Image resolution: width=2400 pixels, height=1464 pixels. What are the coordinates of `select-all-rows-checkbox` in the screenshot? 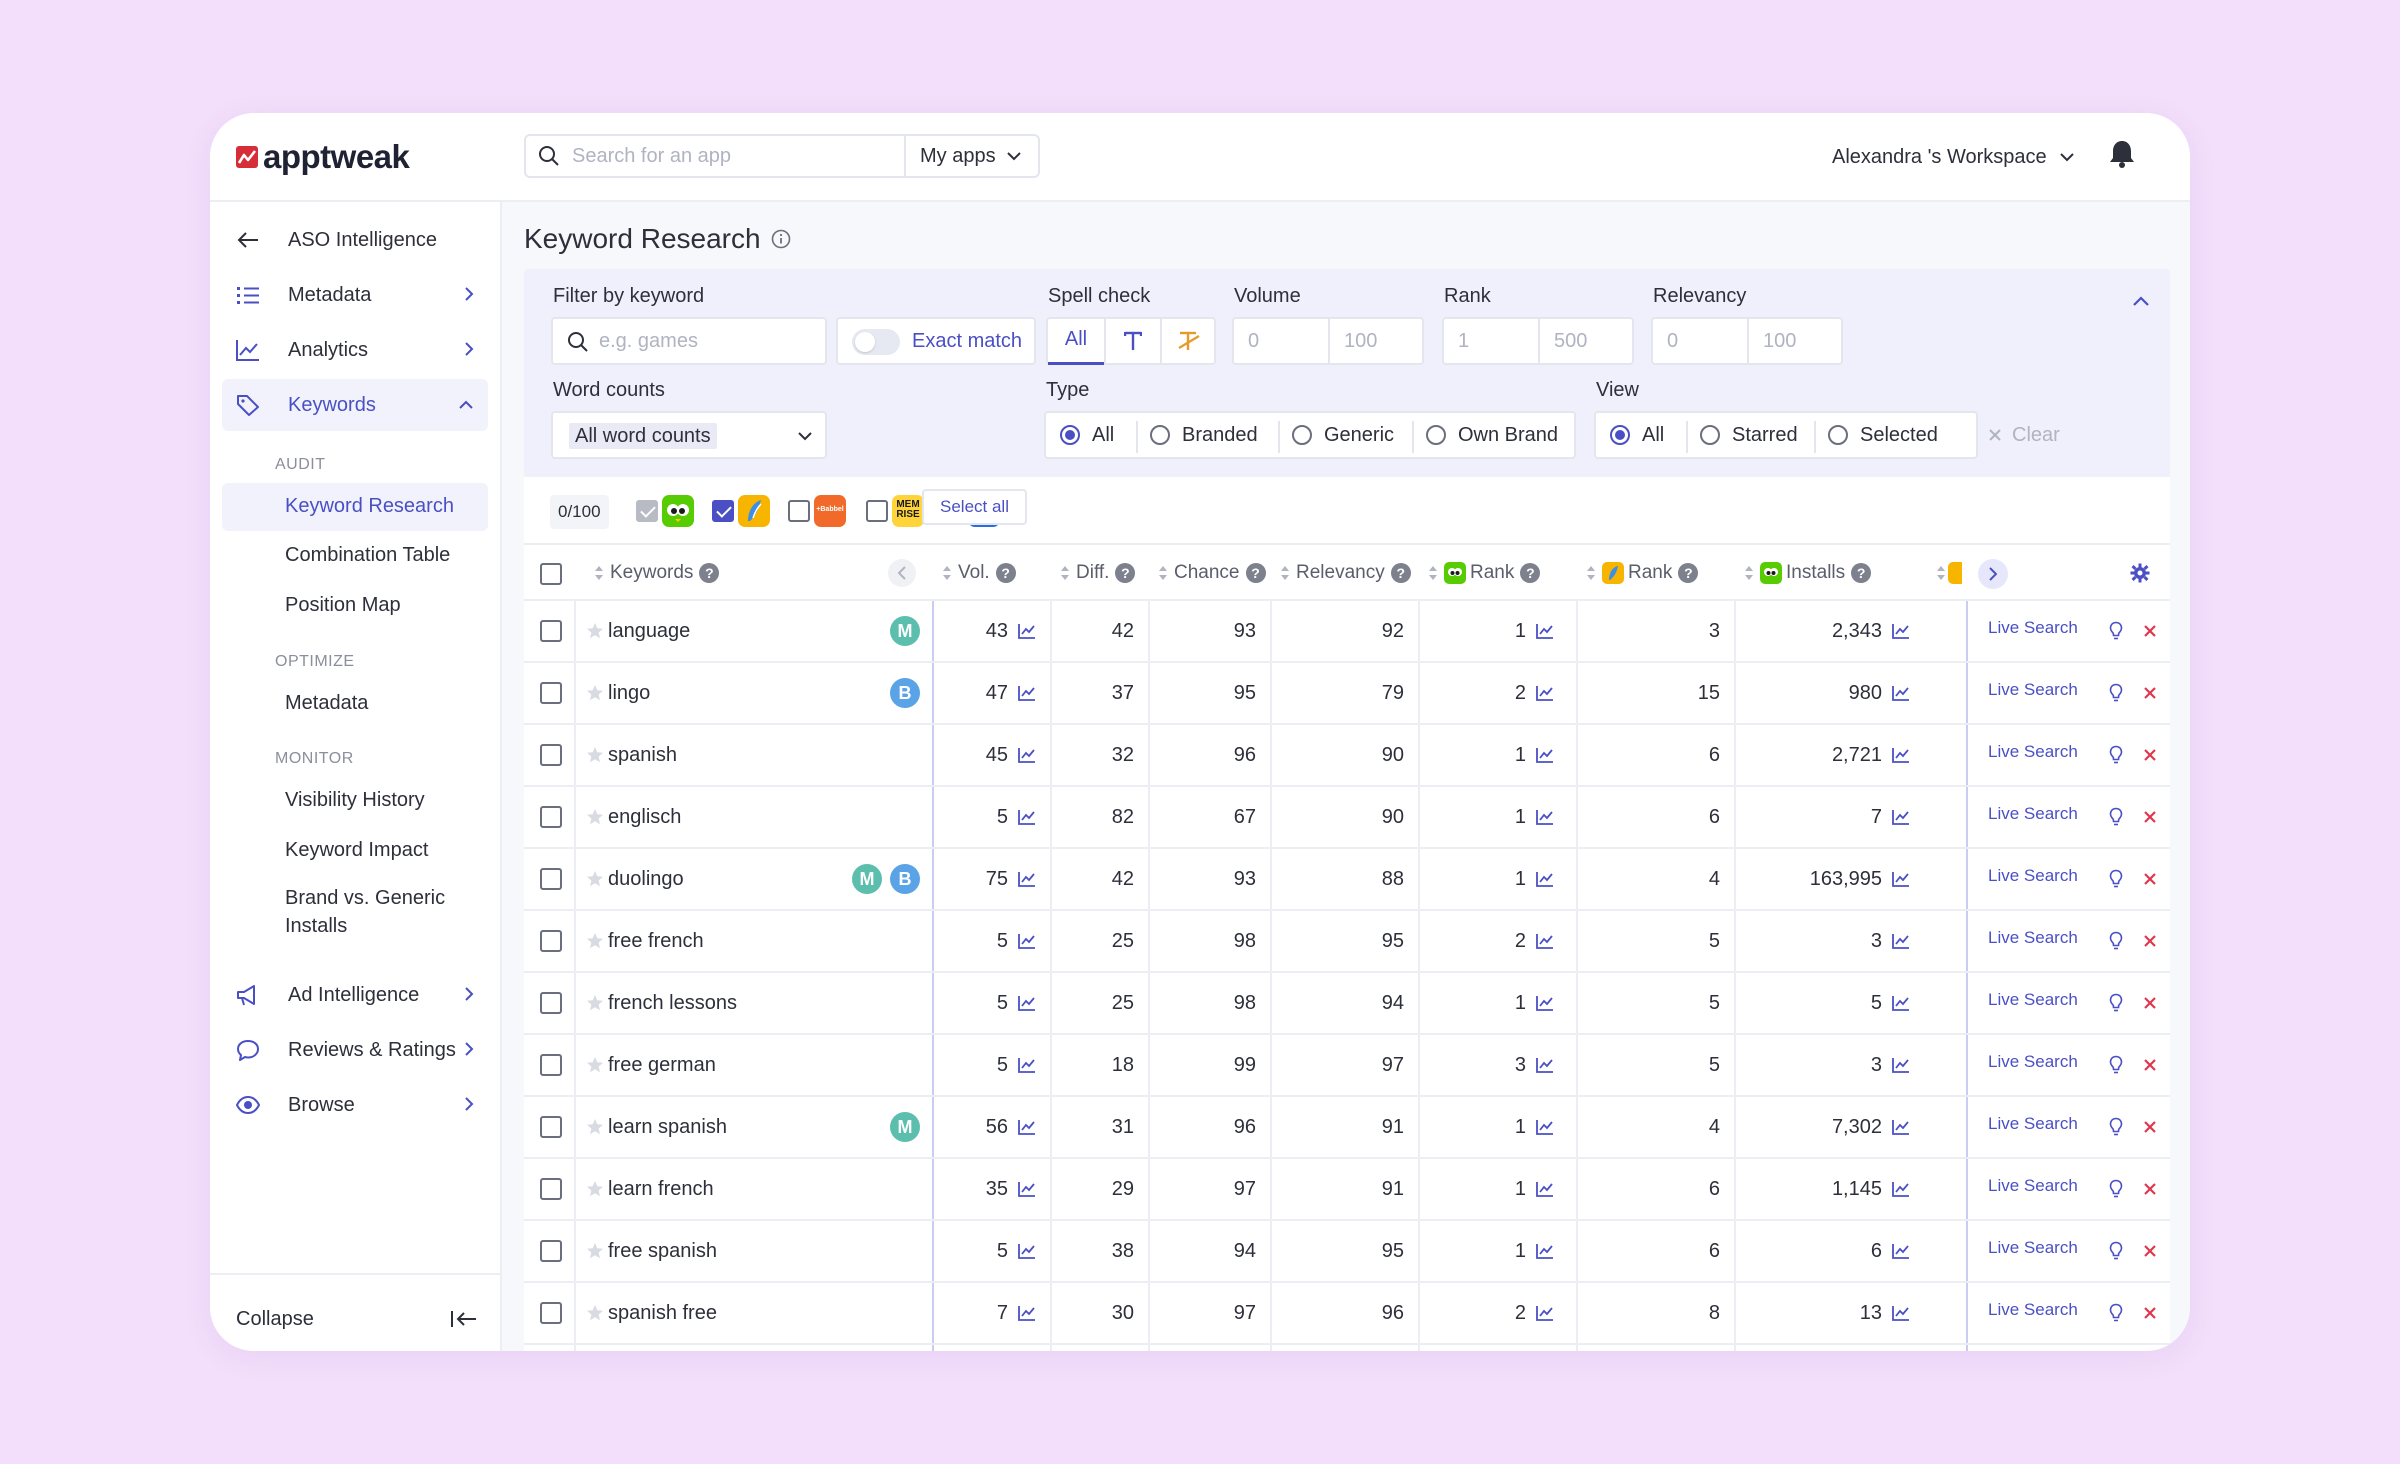 It's located at (551, 574).